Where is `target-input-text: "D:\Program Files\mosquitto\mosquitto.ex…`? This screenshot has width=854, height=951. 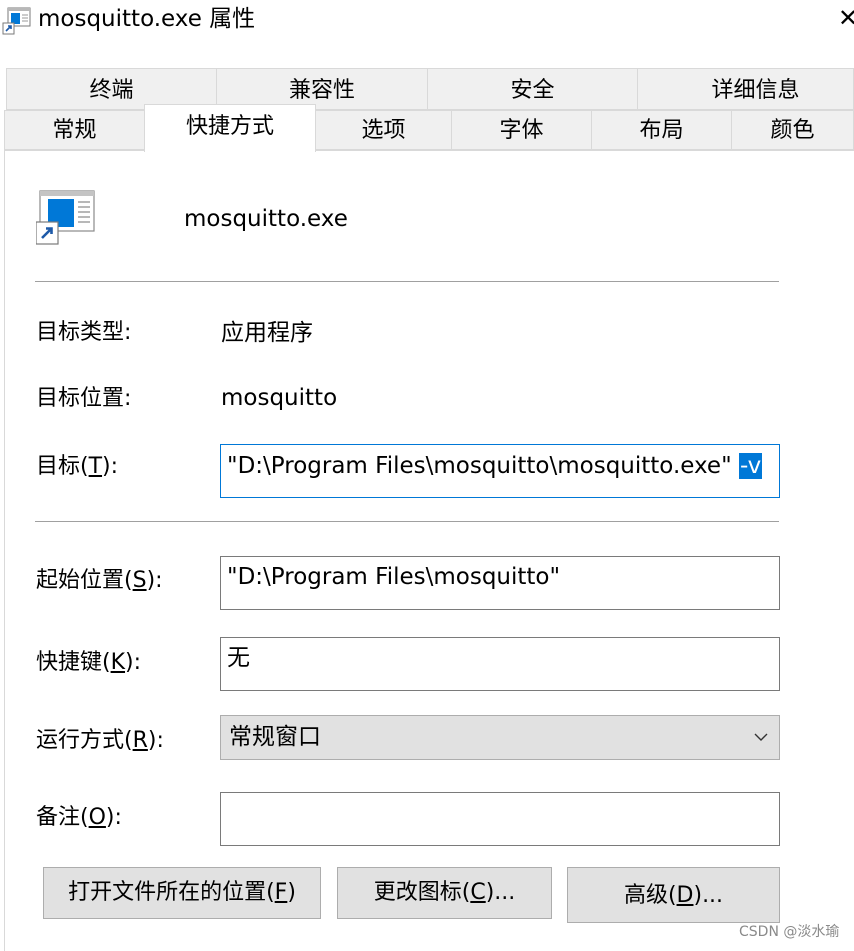 target-input-text: "D:\Program Files\mosquitto\mosquitto.ex… is located at coordinates (483, 466).